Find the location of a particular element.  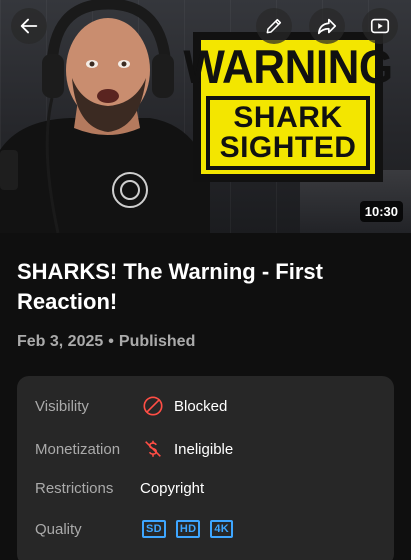

publish-date: Feb 3, 2025 is located at coordinates (60, 341).